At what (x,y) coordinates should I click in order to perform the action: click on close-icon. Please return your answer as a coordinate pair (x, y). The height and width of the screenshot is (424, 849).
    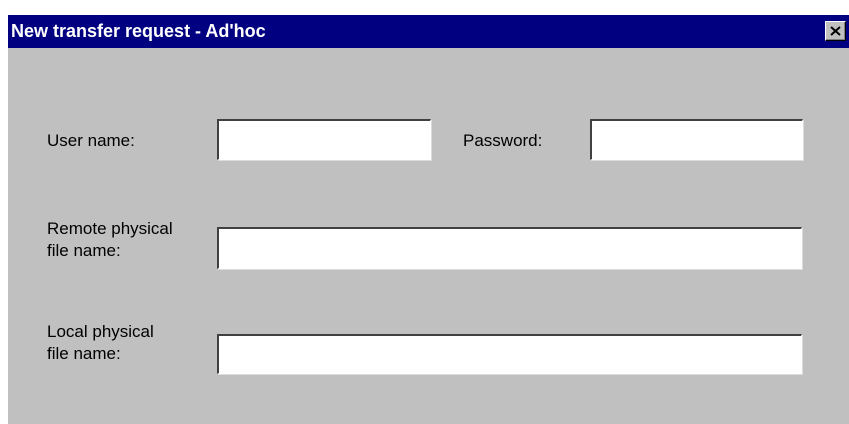
    Looking at the image, I should click on (835, 31).